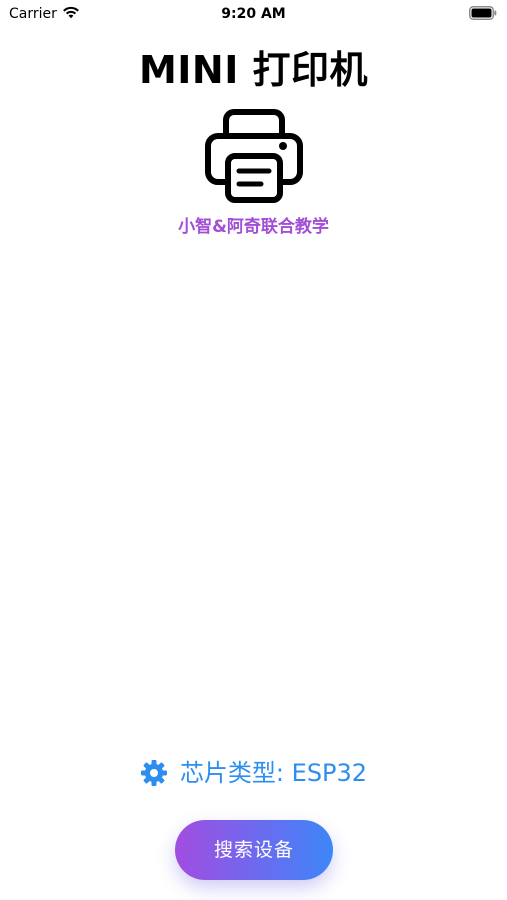 The image size is (507, 900). I want to click on gear-icon, so click(153, 773).